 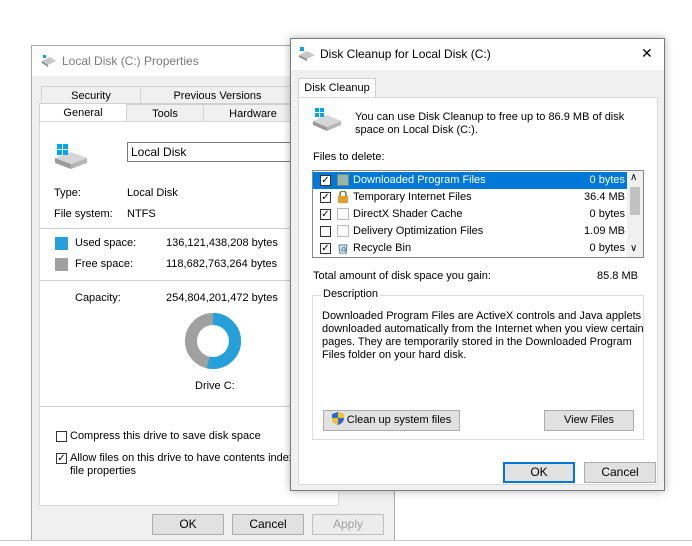 I want to click on file-size: 36.4 MB, so click(x=604, y=197).